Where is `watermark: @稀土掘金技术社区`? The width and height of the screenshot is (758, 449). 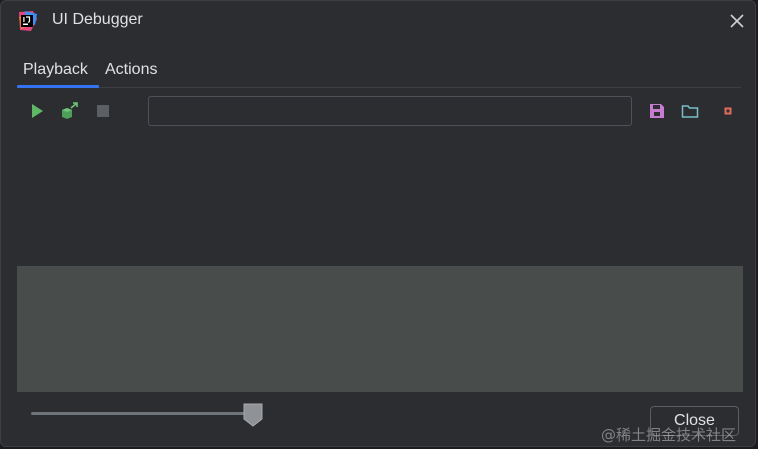
watermark: @稀土掘金技术社区 is located at coordinates (669, 435).